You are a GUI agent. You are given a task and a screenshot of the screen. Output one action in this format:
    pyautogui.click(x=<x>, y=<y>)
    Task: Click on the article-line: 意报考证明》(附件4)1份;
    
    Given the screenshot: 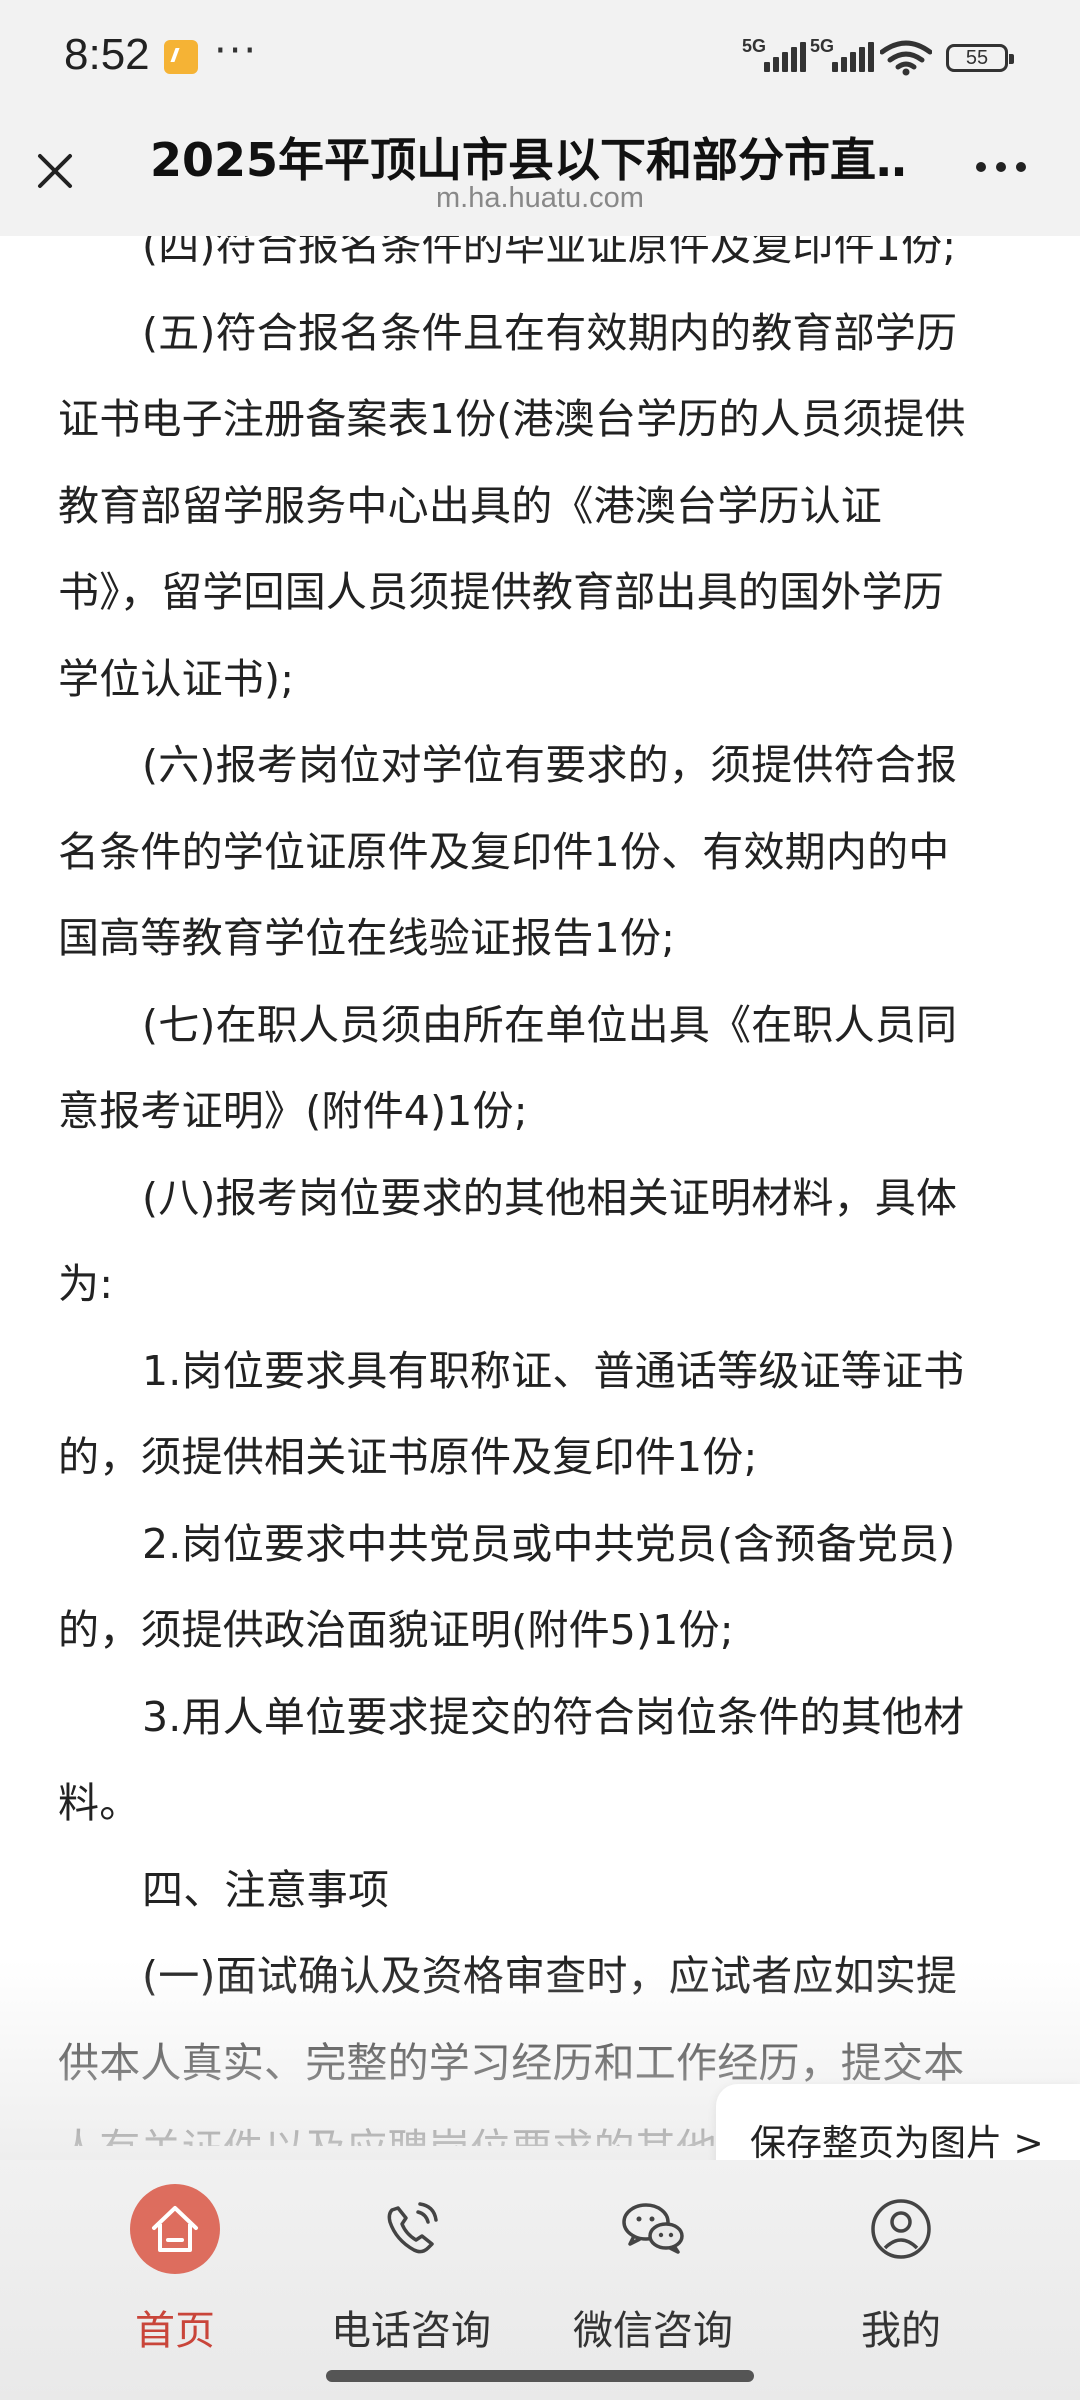 What is the action you would take?
    pyautogui.click(x=538, y=1111)
    